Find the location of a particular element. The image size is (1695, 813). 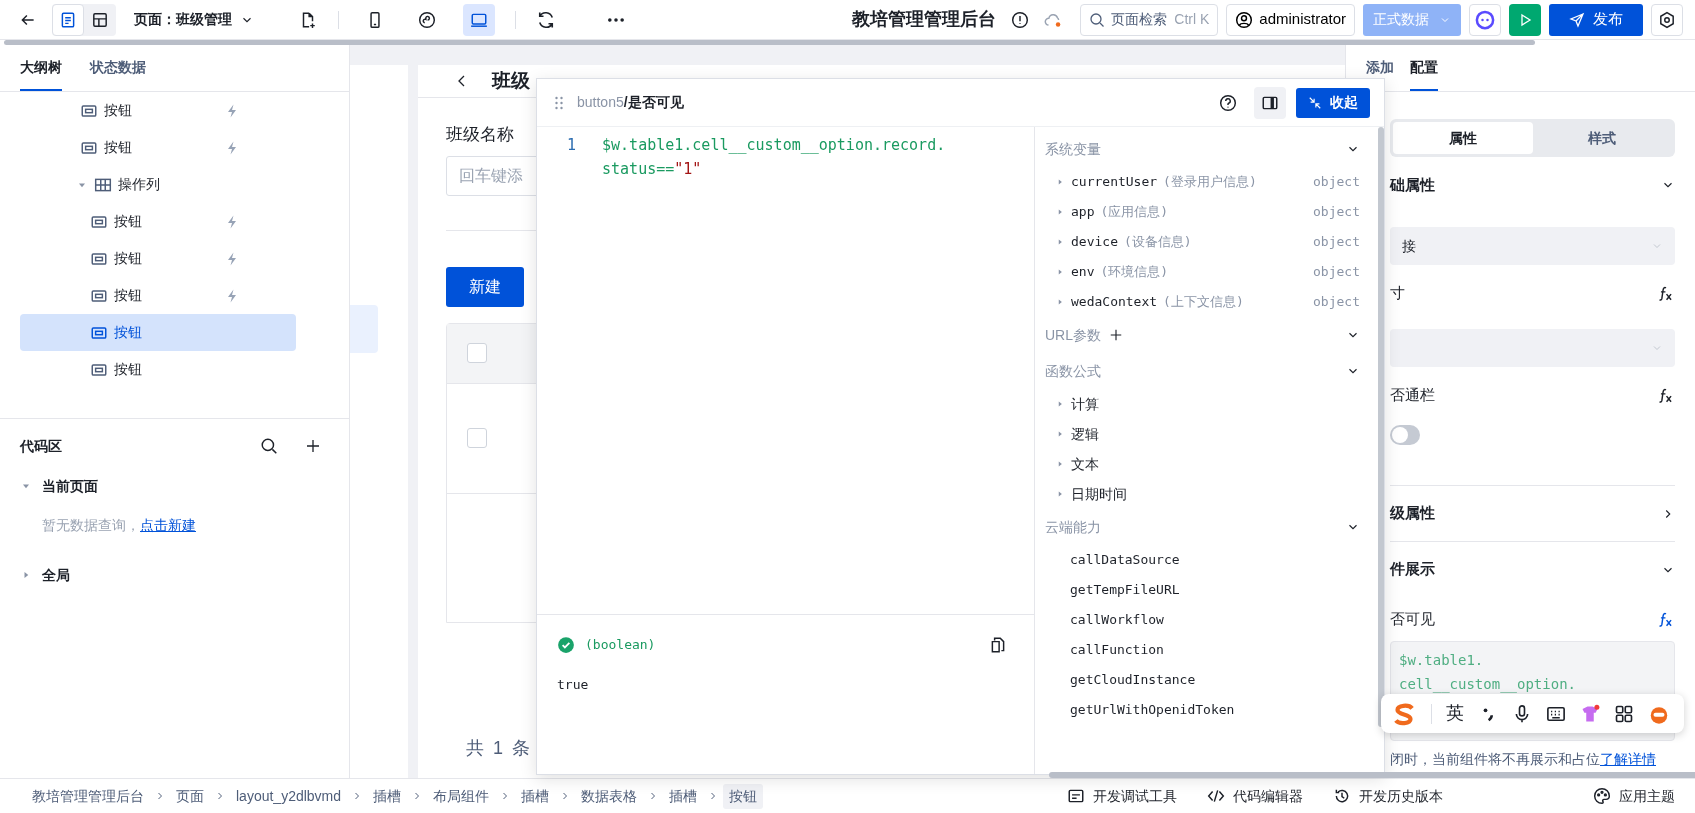

section-header: 件展示 is located at coordinates (1532, 569).